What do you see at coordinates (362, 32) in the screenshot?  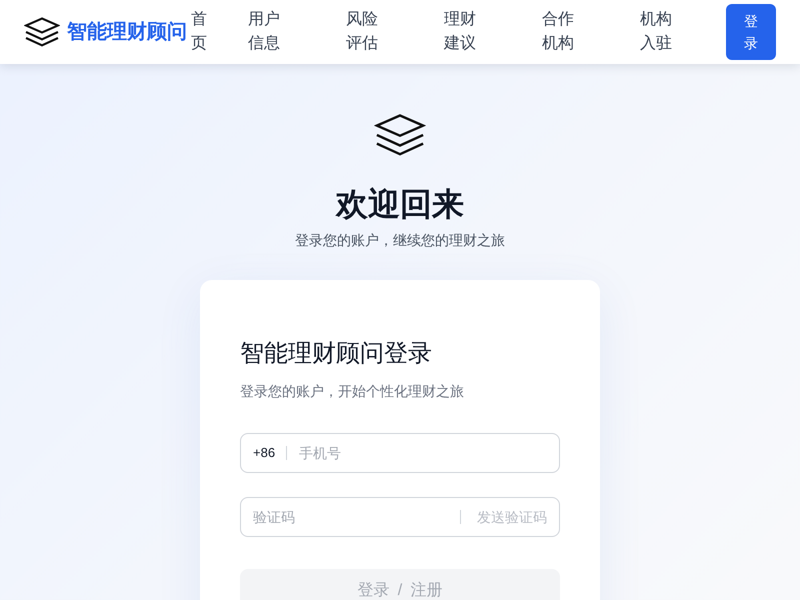 I see `nav-link: 风险评估` at bounding box center [362, 32].